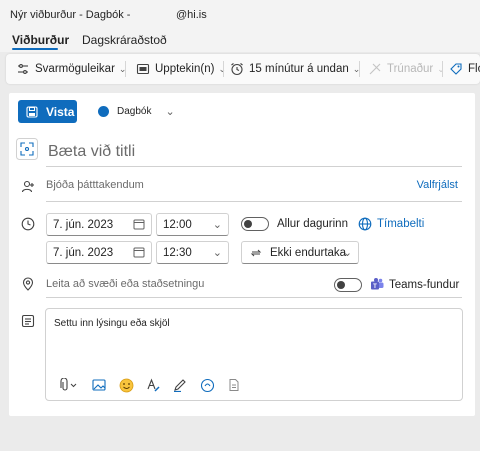 Image resolution: width=480 pixels, height=451 pixels. What do you see at coordinates (237, 69) in the screenshot?
I see `alarm-clock-icon` at bounding box center [237, 69].